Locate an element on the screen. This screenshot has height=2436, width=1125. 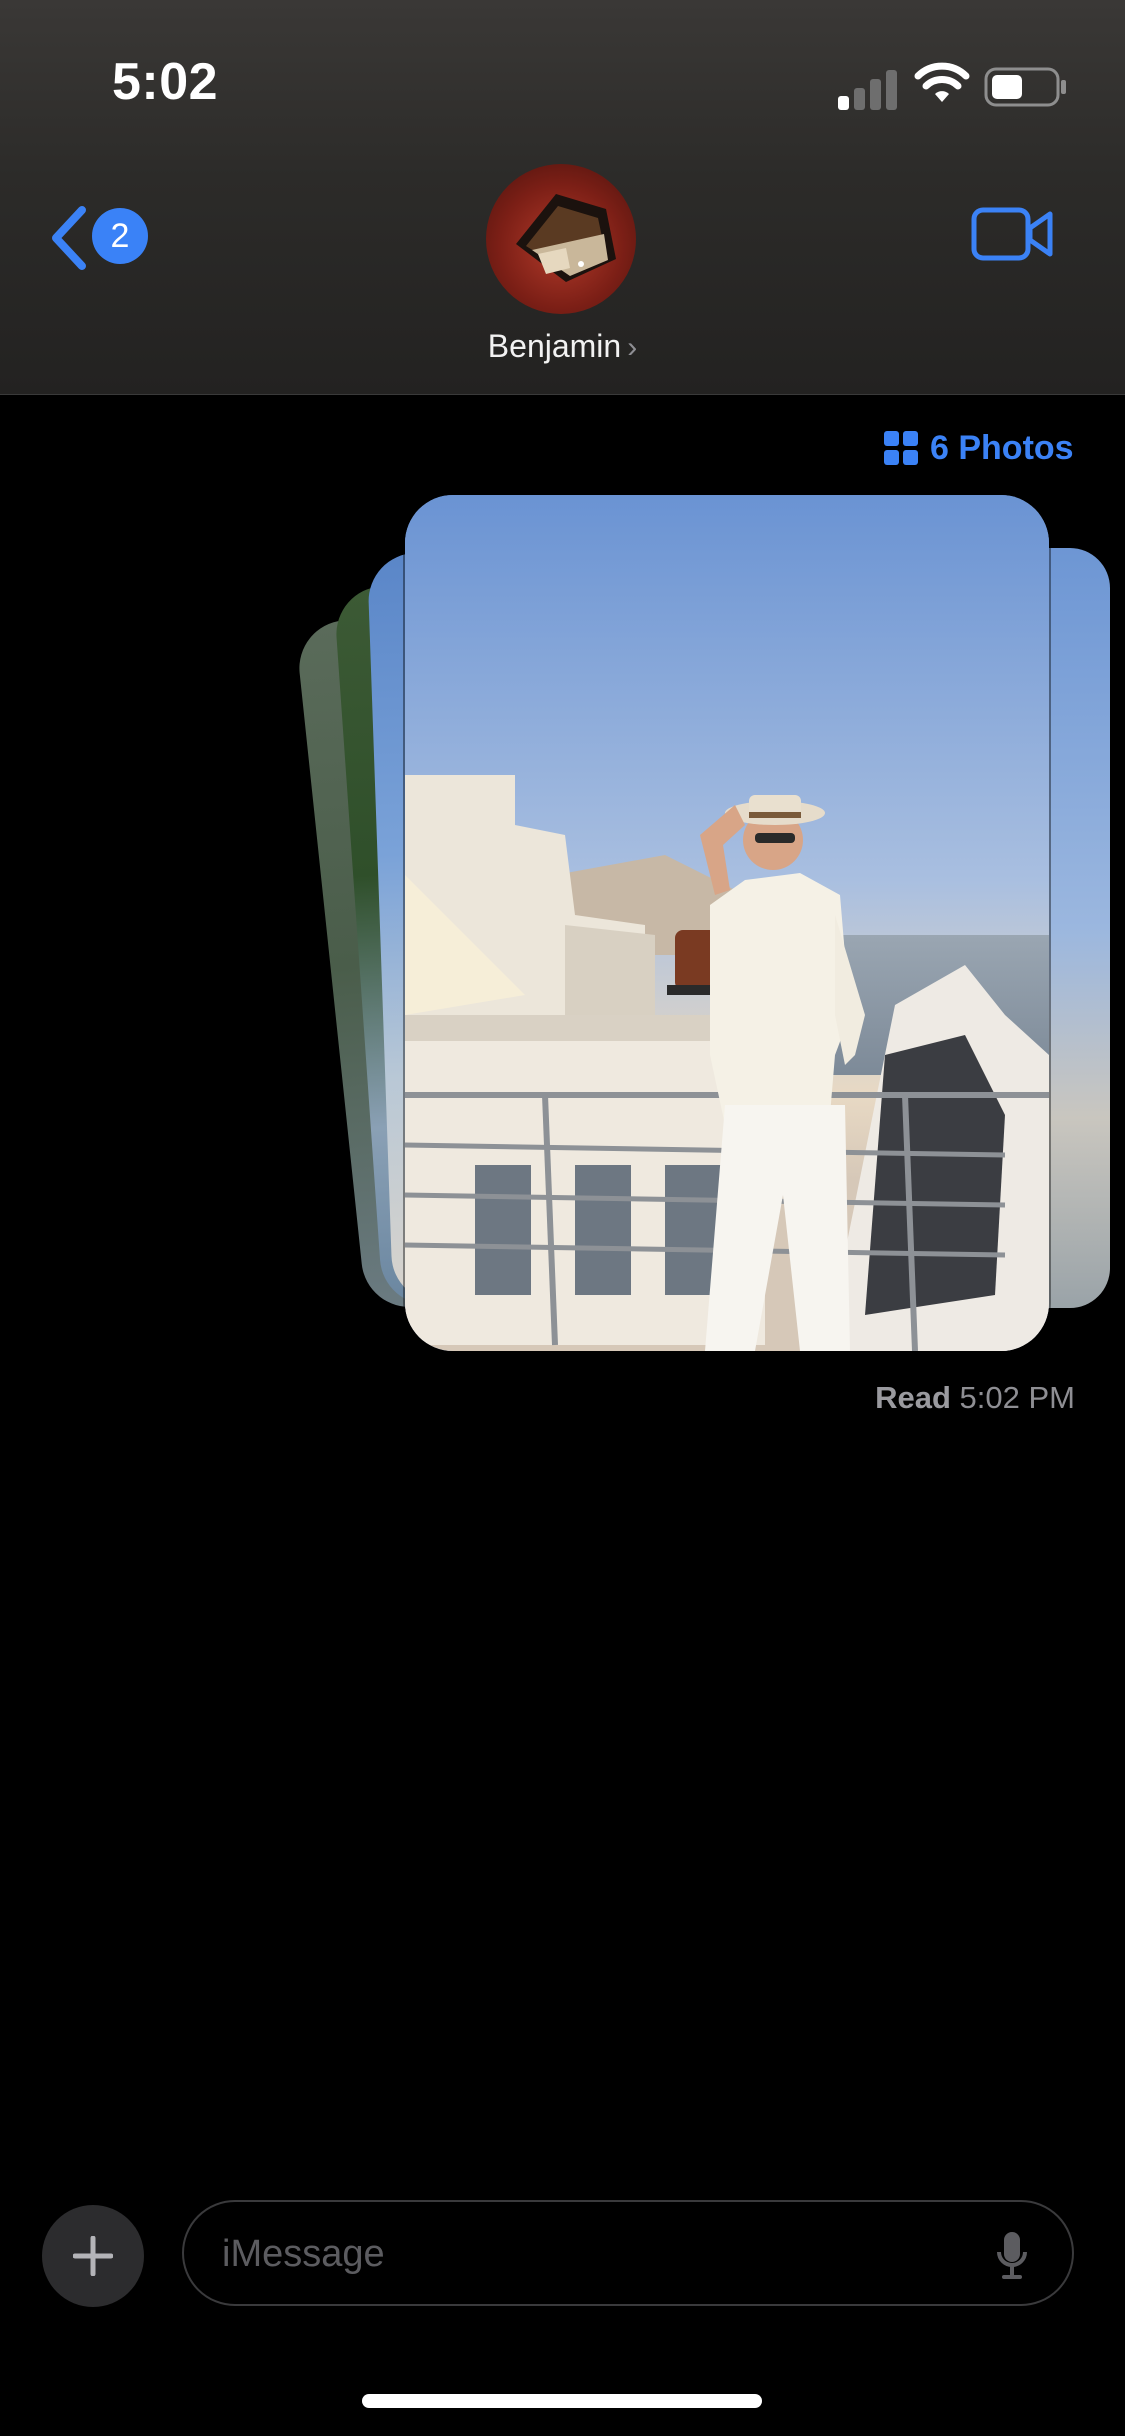
message-field is located at coordinates (628, 2253).